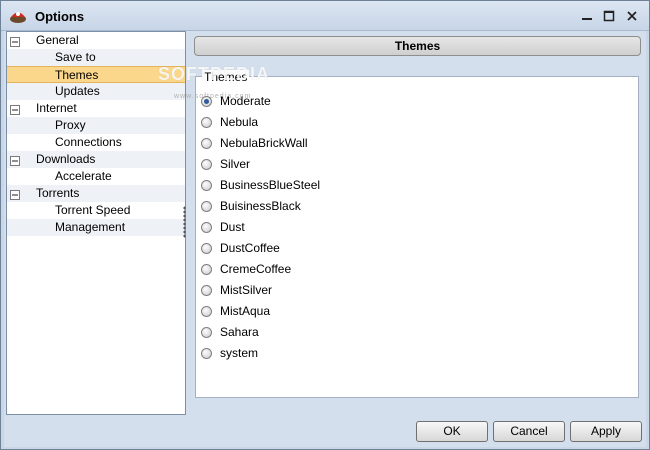  I want to click on tree-item-connections: Connections, so click(96, 142).